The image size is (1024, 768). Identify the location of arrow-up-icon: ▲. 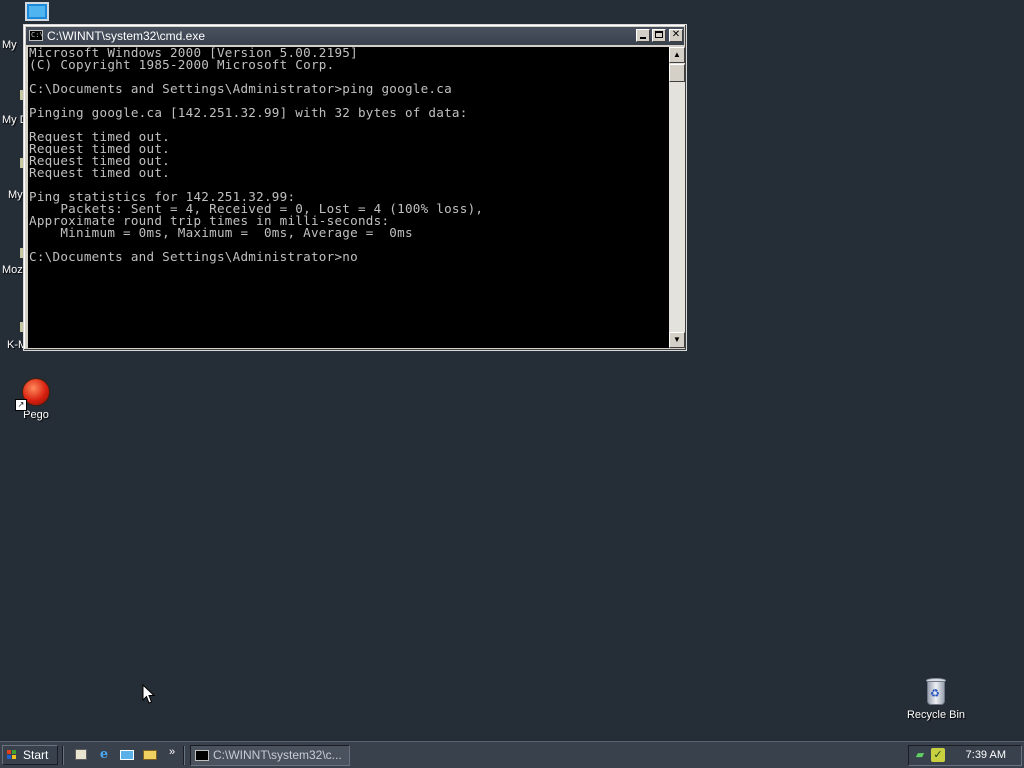
(677, 54).